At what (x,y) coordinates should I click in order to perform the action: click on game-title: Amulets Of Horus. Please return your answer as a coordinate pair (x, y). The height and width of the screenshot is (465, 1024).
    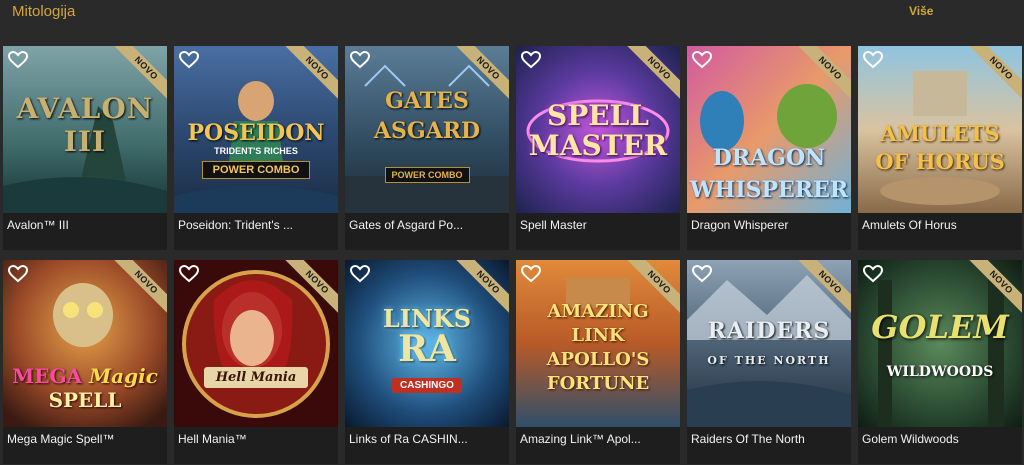
    Looking at the image, I should click on (909, 225).